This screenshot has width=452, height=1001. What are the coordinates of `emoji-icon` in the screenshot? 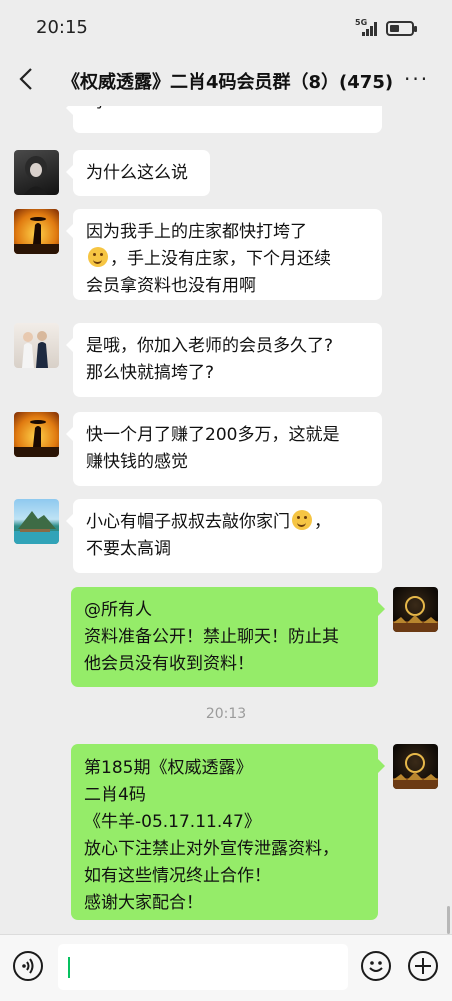 It's located at (376, 966).